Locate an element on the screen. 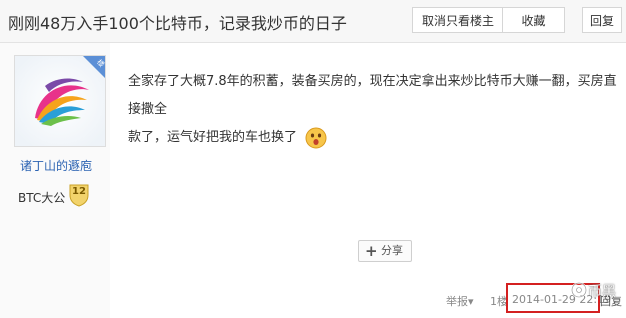 The width and height of the screenshot is (626, 318). watermark: 币黑 is located at coordinates (598, 290).